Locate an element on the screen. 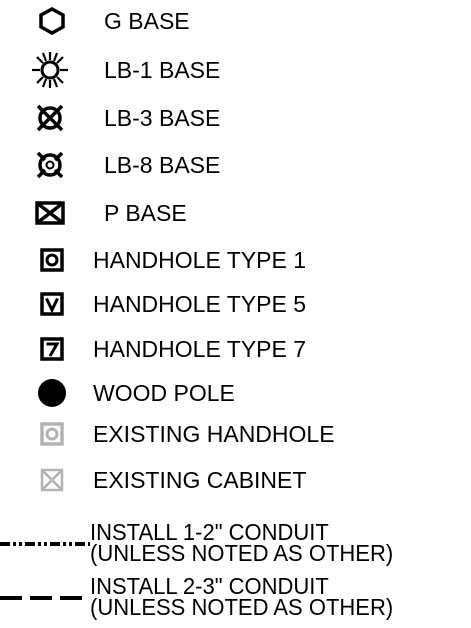  square-seven-icon is located at coordinates (52, 349).